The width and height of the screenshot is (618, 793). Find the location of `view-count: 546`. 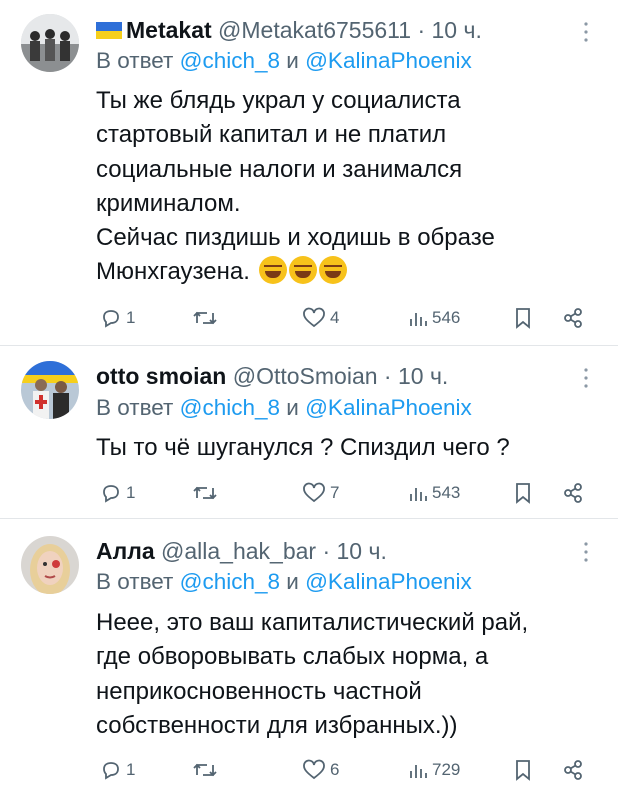

view-count: 546 is located at coordinates (446, 317).